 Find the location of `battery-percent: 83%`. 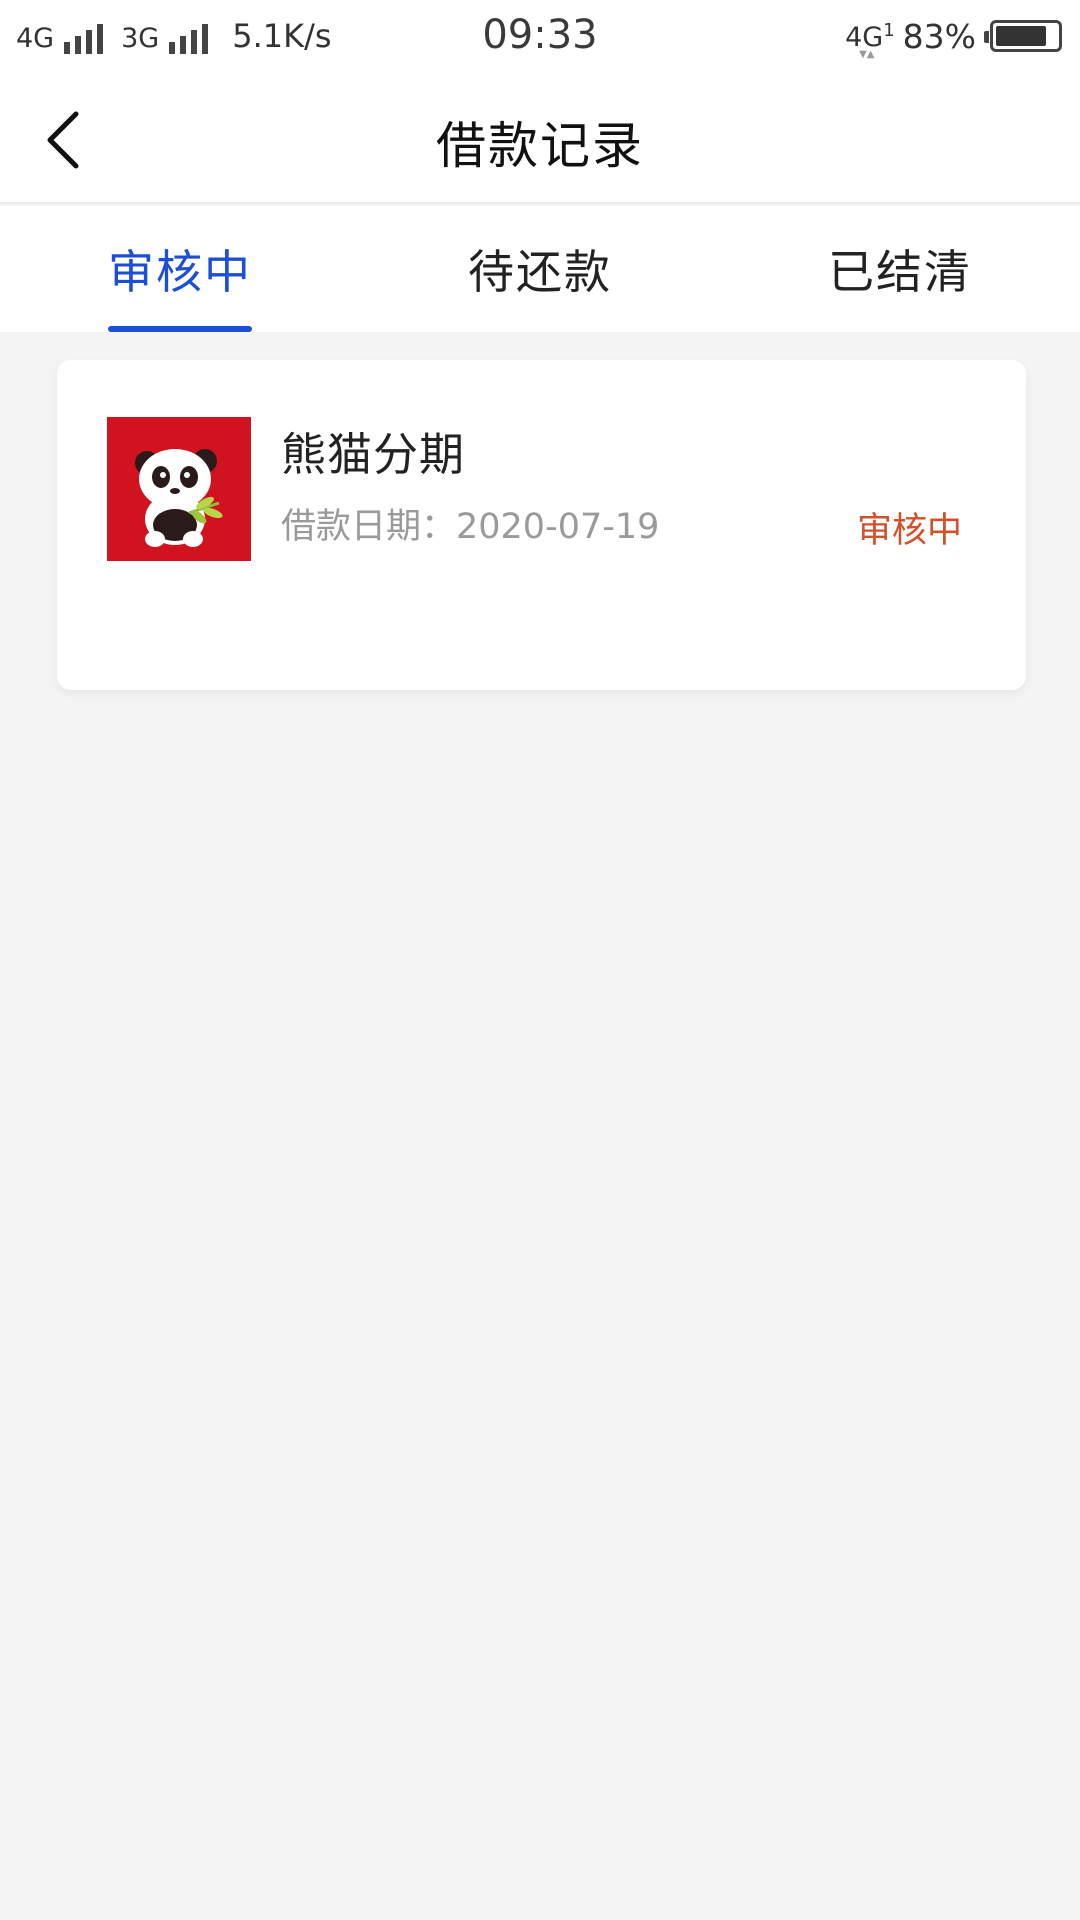

battery-percent: 83% is located at coordinates (939, 36).